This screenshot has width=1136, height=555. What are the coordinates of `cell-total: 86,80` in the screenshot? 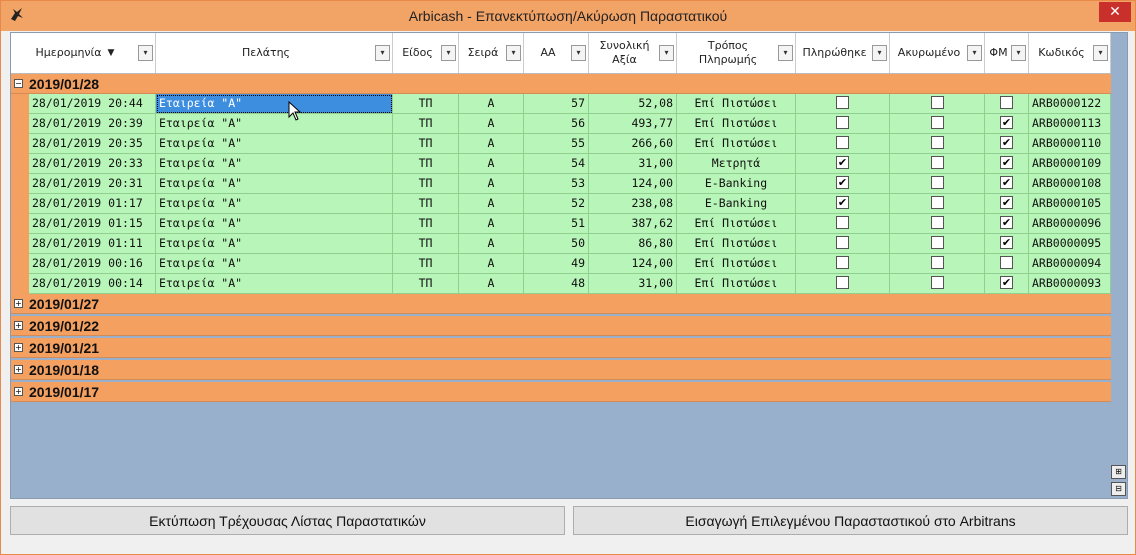 It's located at (633, 244).